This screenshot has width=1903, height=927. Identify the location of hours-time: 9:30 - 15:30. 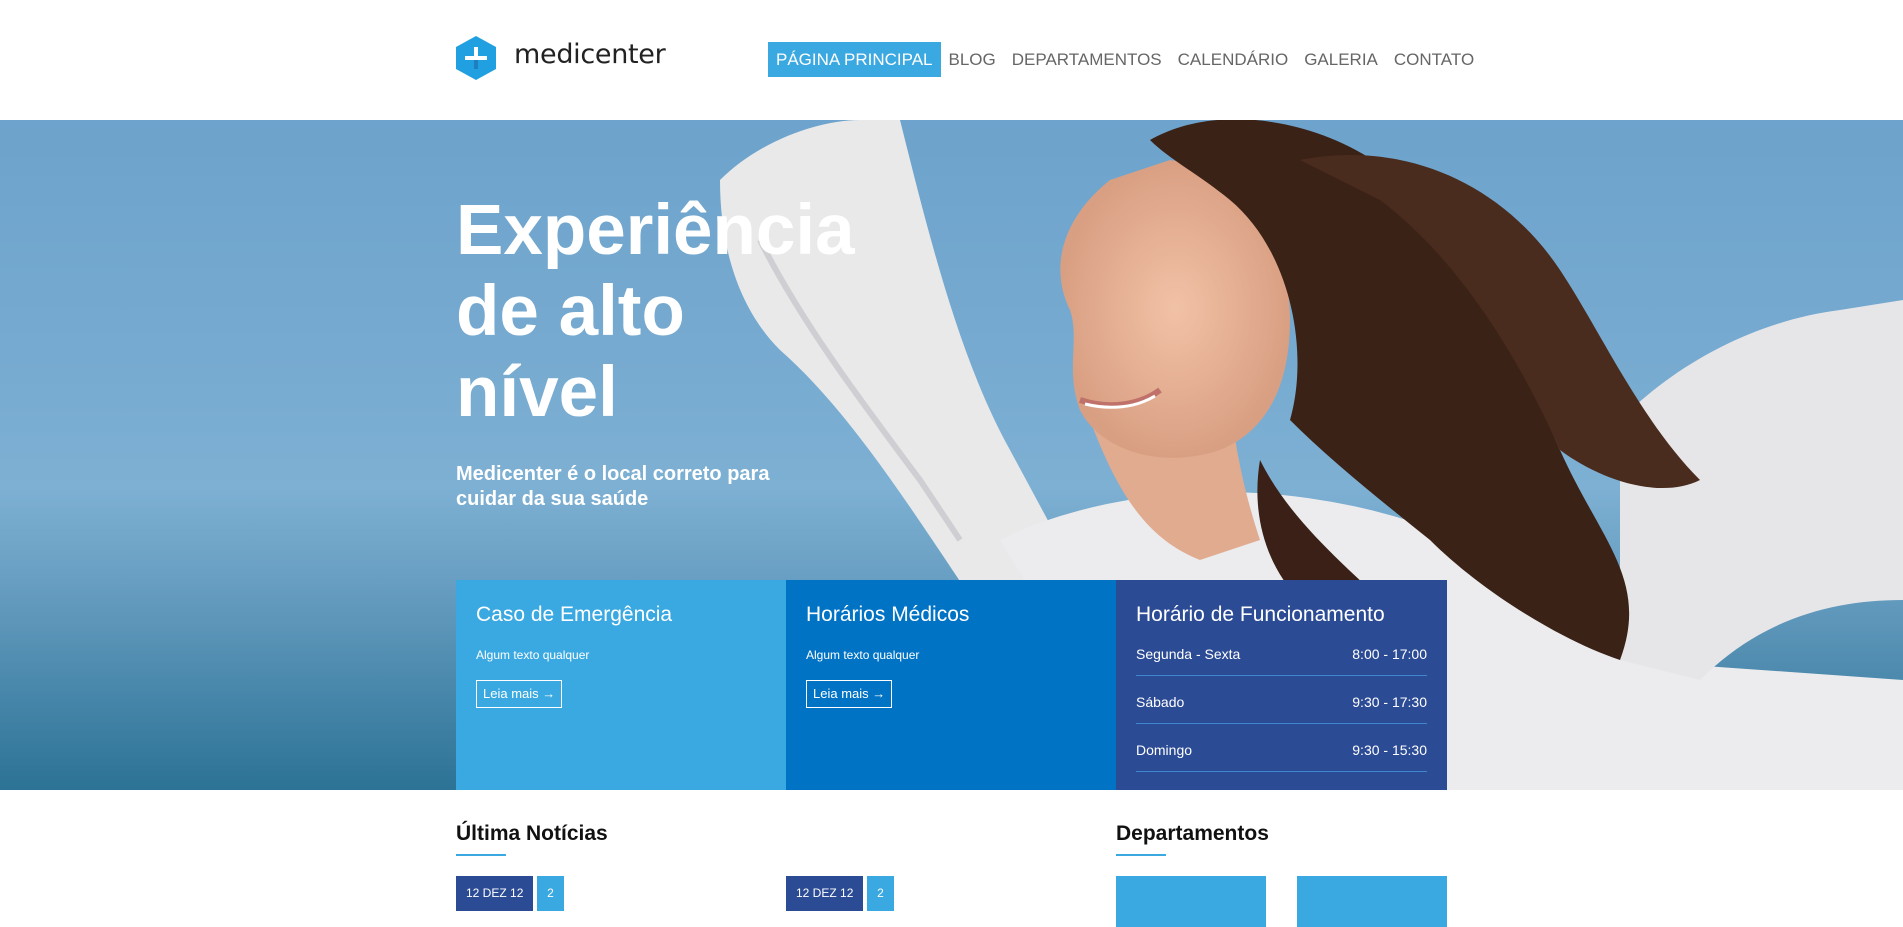
(1389, 750).